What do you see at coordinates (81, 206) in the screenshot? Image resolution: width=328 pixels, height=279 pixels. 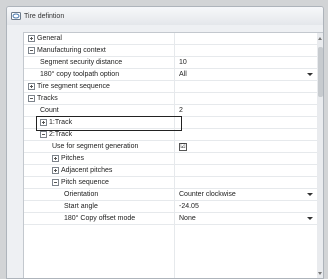 I see `property-label: Start angle` at bounding box center [81, 206].